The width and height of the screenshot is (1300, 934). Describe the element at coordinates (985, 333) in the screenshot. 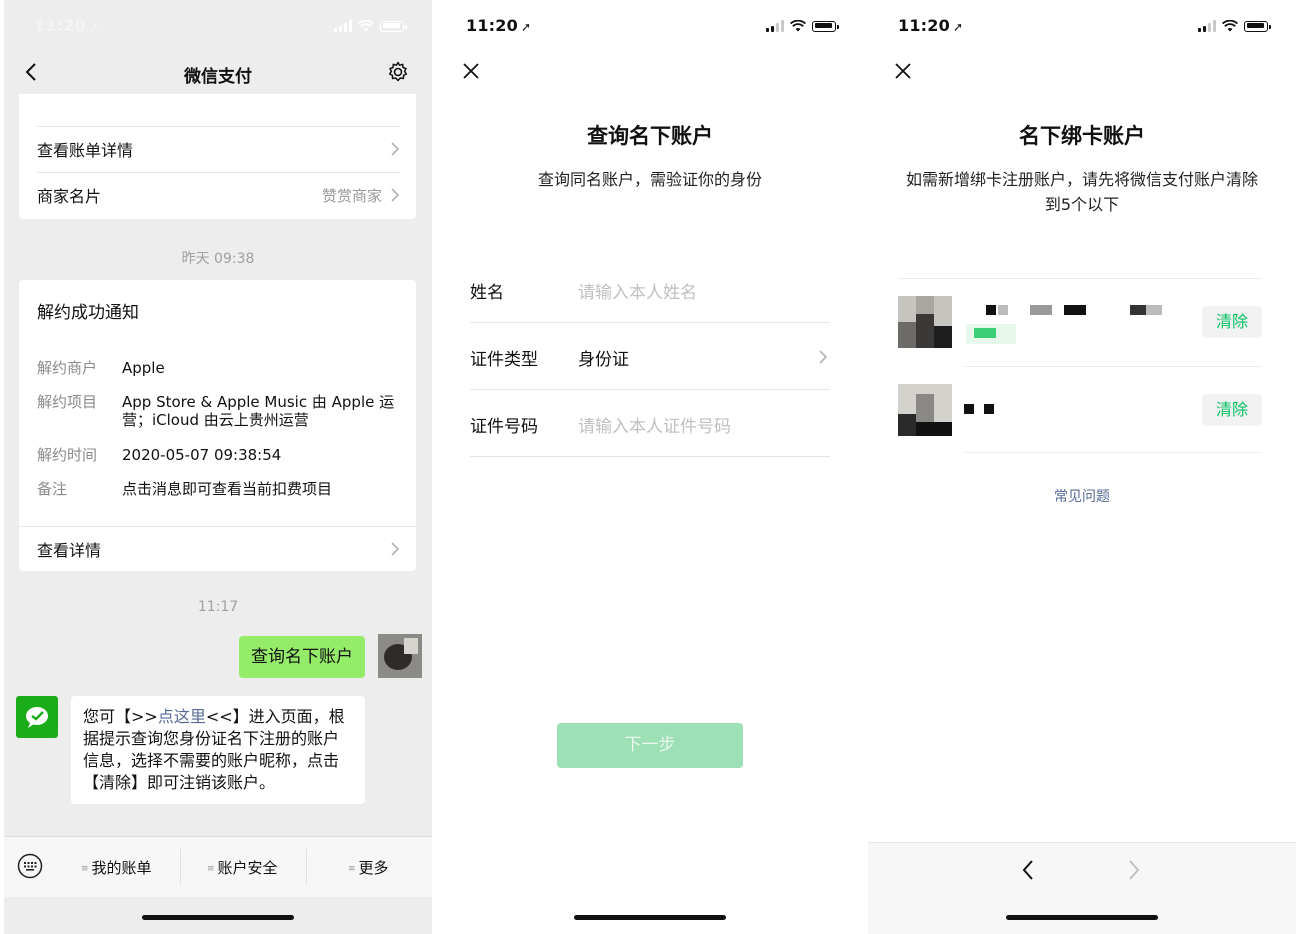

I see `account-tag-mosaic` at that location.